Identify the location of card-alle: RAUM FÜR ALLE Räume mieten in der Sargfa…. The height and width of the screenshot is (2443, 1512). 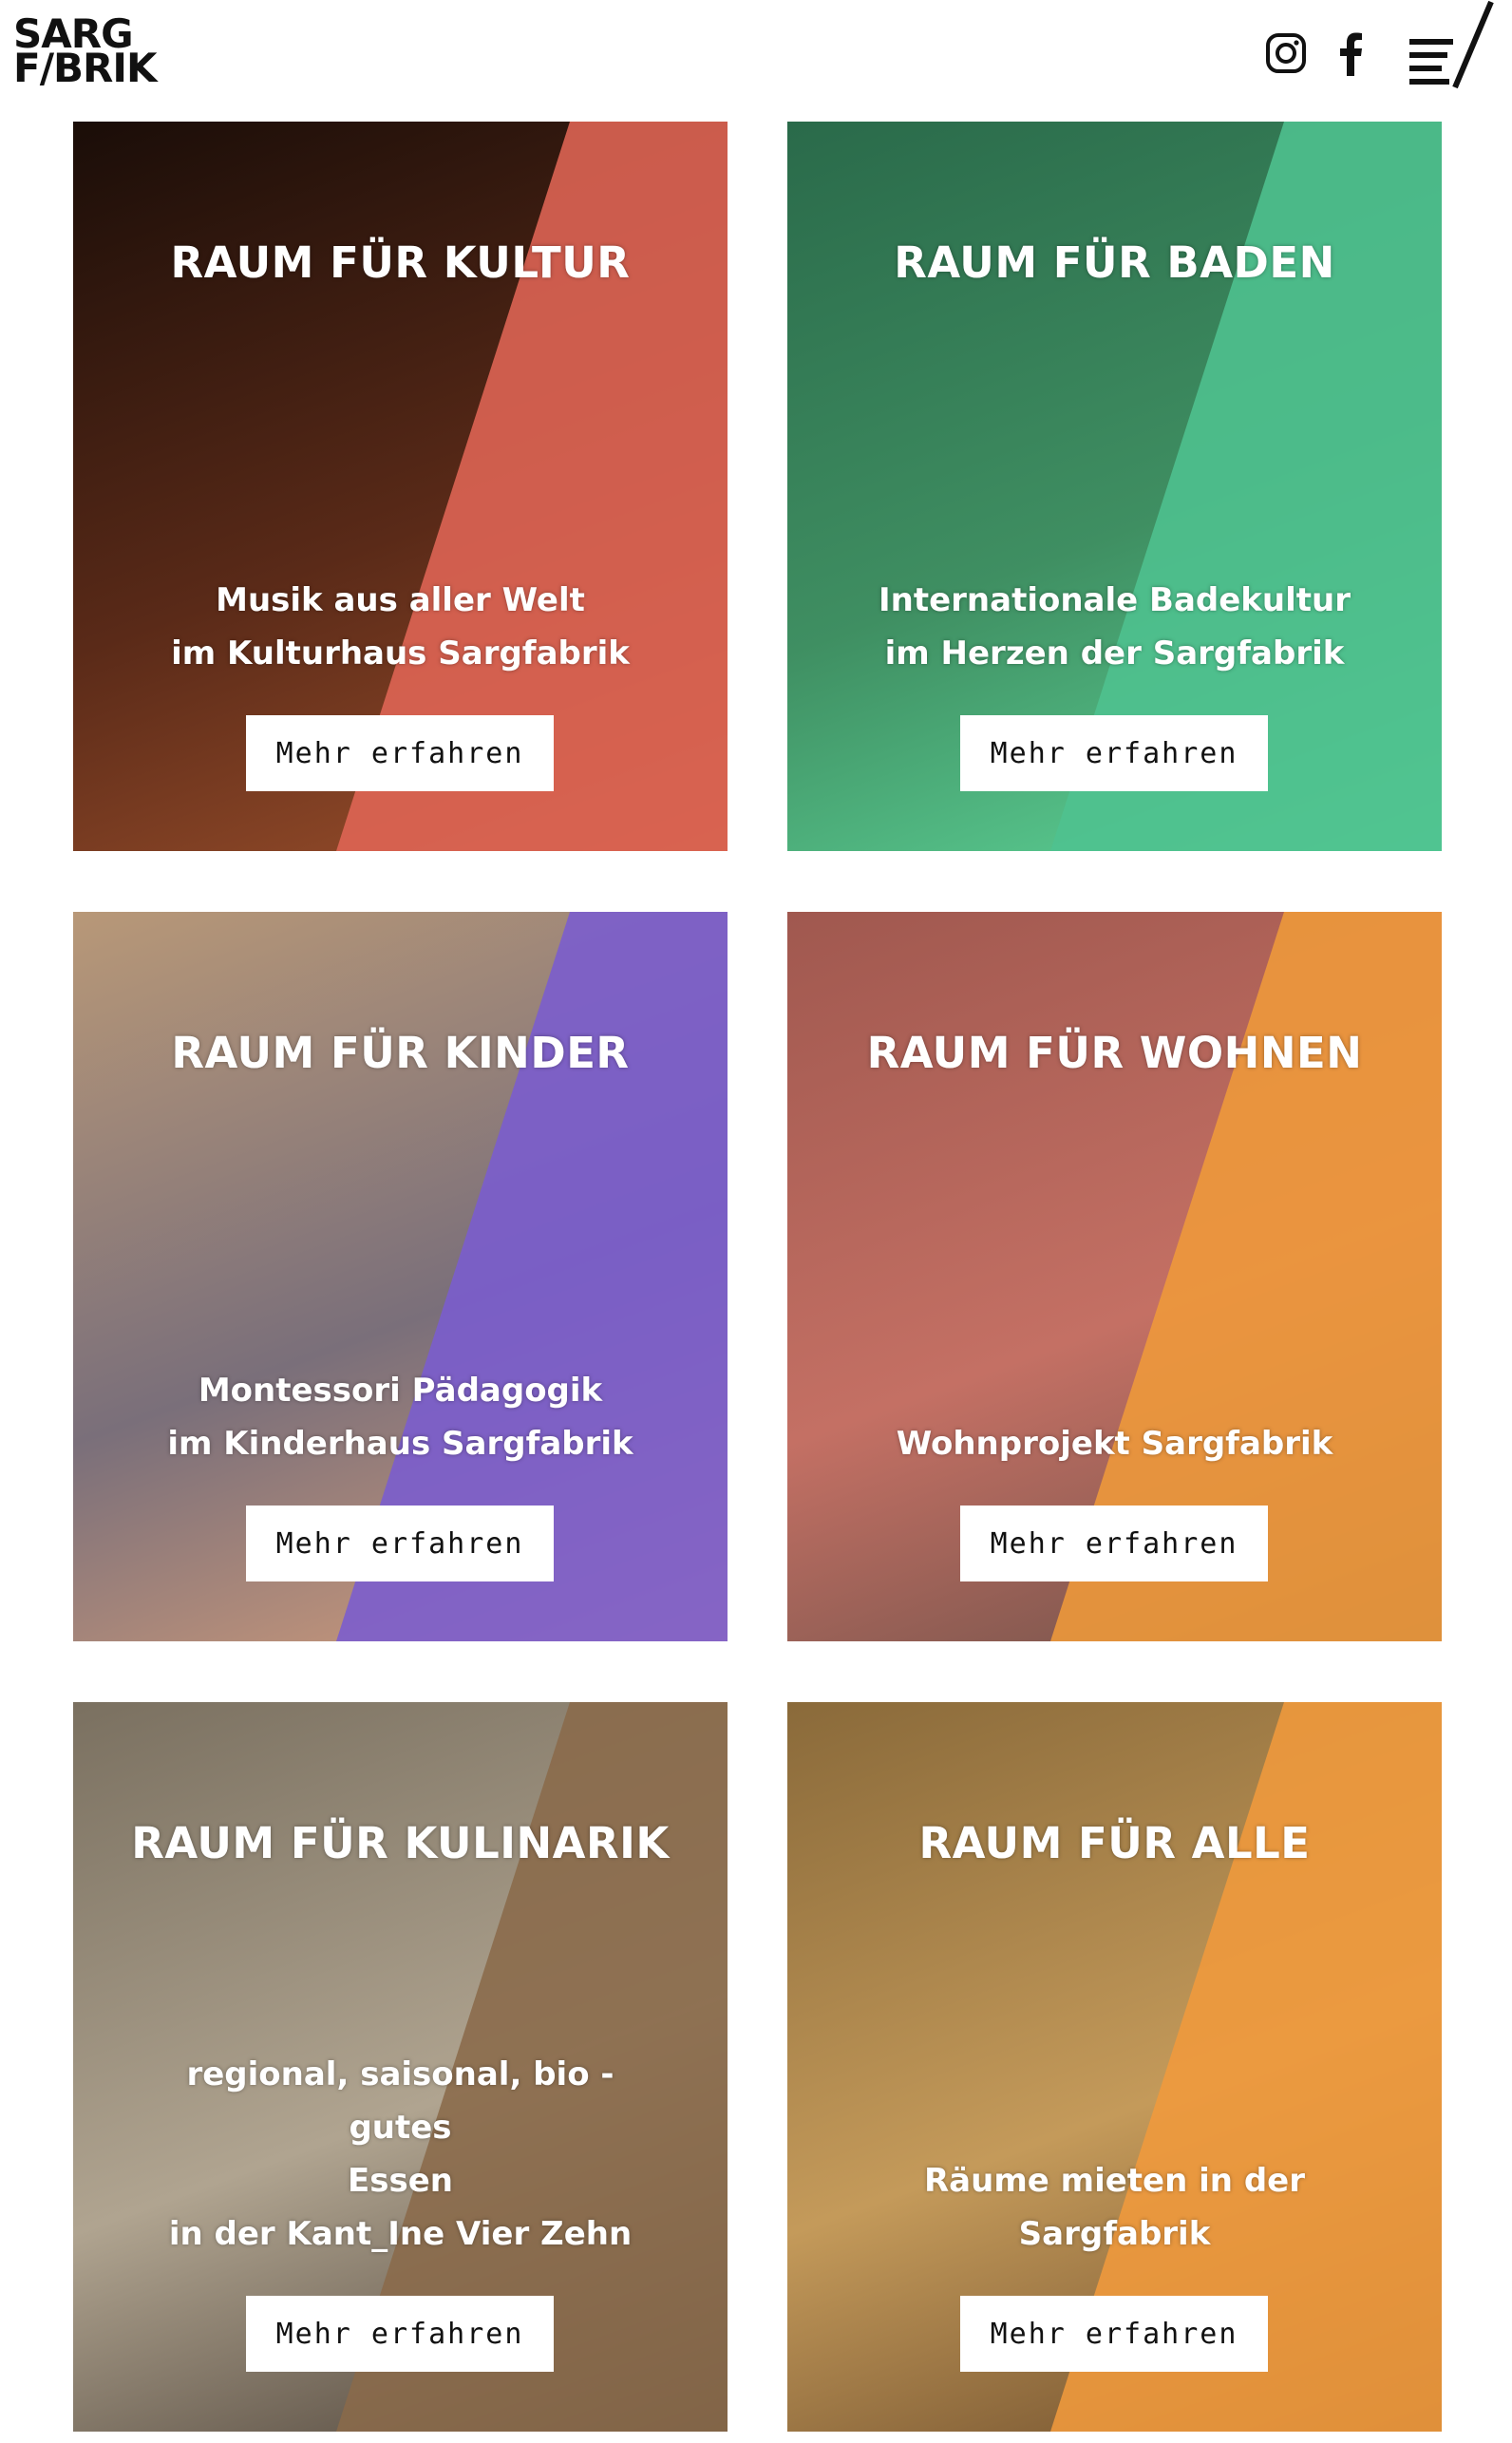
(1114, 2067).